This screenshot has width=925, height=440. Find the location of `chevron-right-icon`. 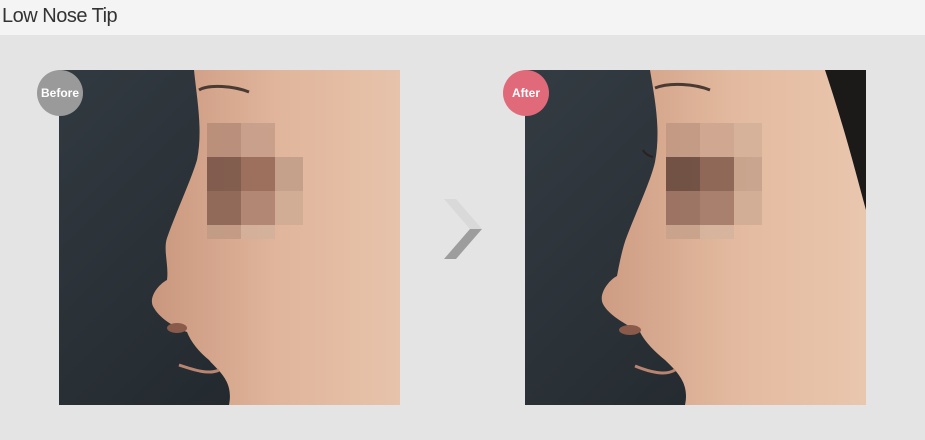

chevron-right-icon is located at coordinates (463, 229).